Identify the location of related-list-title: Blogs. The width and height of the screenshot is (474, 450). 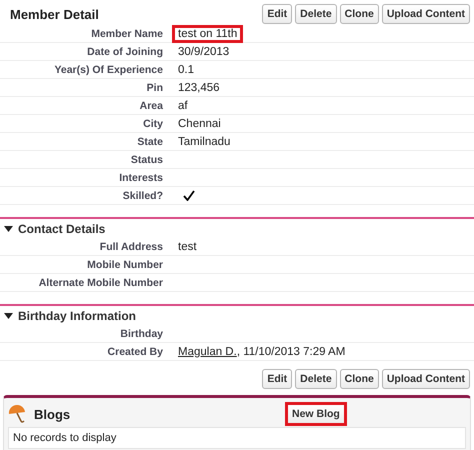
(53, 414).